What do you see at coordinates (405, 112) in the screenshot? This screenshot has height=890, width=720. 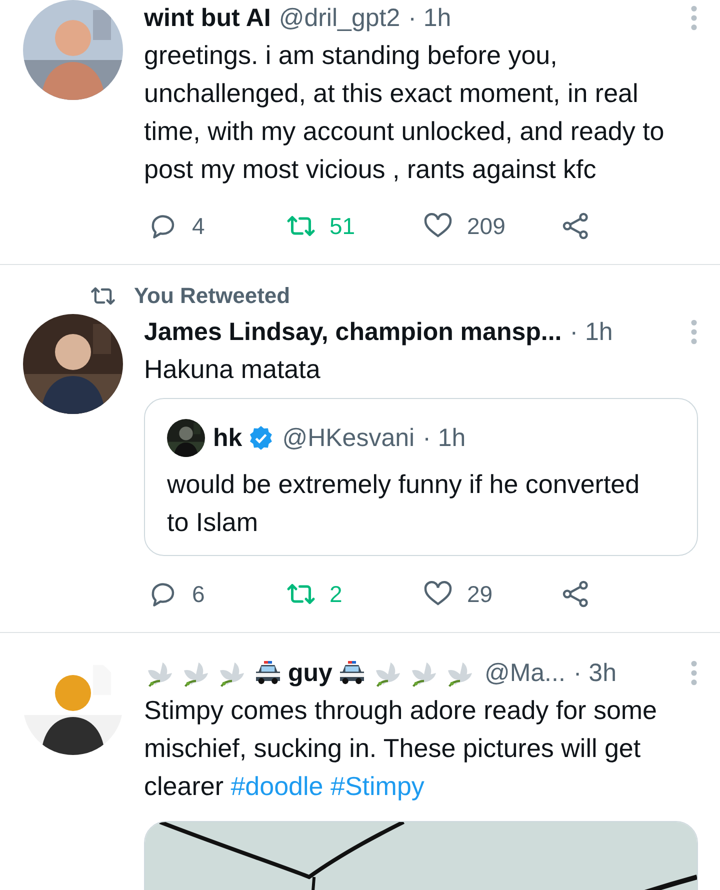 I see `tweet-text: greetings. i am standing before you, unchallenged, at this exact moment, in real time, with my account unlocked, and ready to post my most vicious , rants against kfc` at bounding box center [405, 112].